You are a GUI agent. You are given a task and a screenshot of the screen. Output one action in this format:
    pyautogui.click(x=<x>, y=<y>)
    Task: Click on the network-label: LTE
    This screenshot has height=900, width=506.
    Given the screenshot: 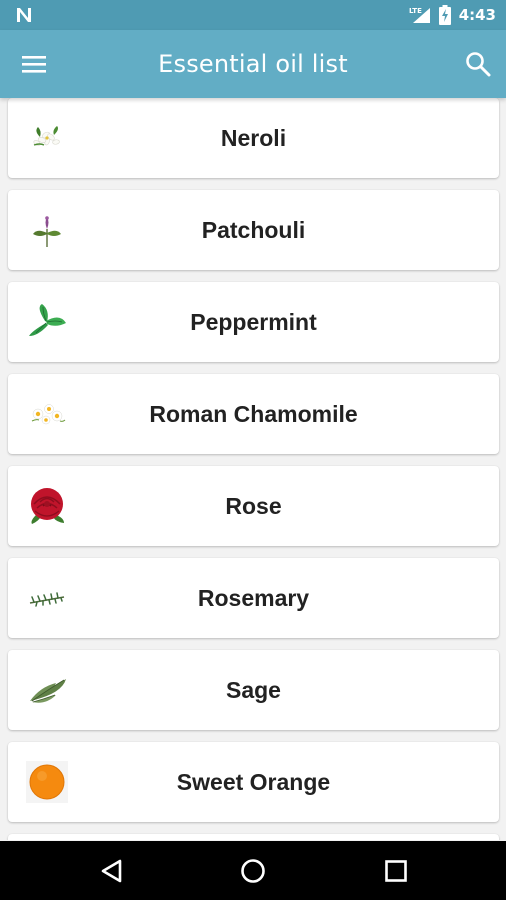 What is the action you would take?
    pyautogui.click(x=415, y=11)
    